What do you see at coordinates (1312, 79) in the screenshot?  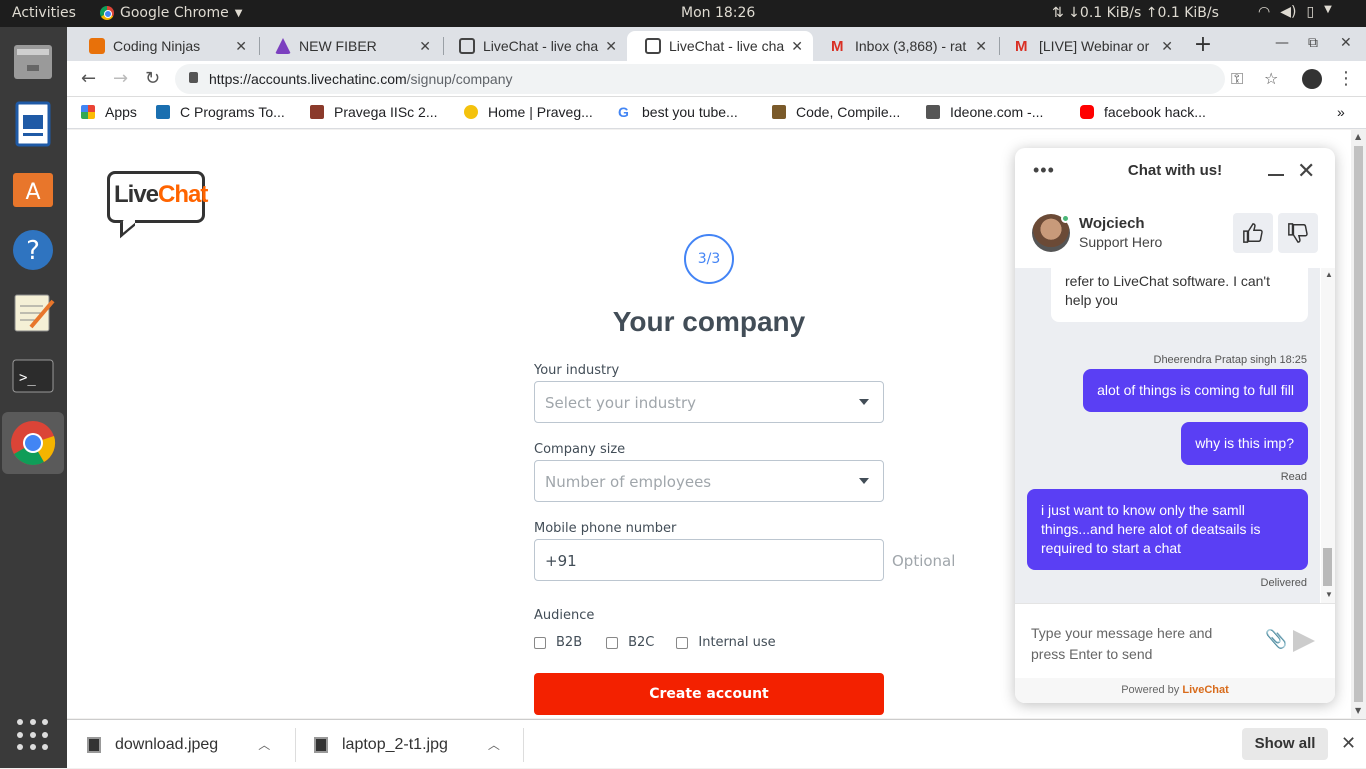 I see `profile-avatar` at bounding box center [1312, 79].